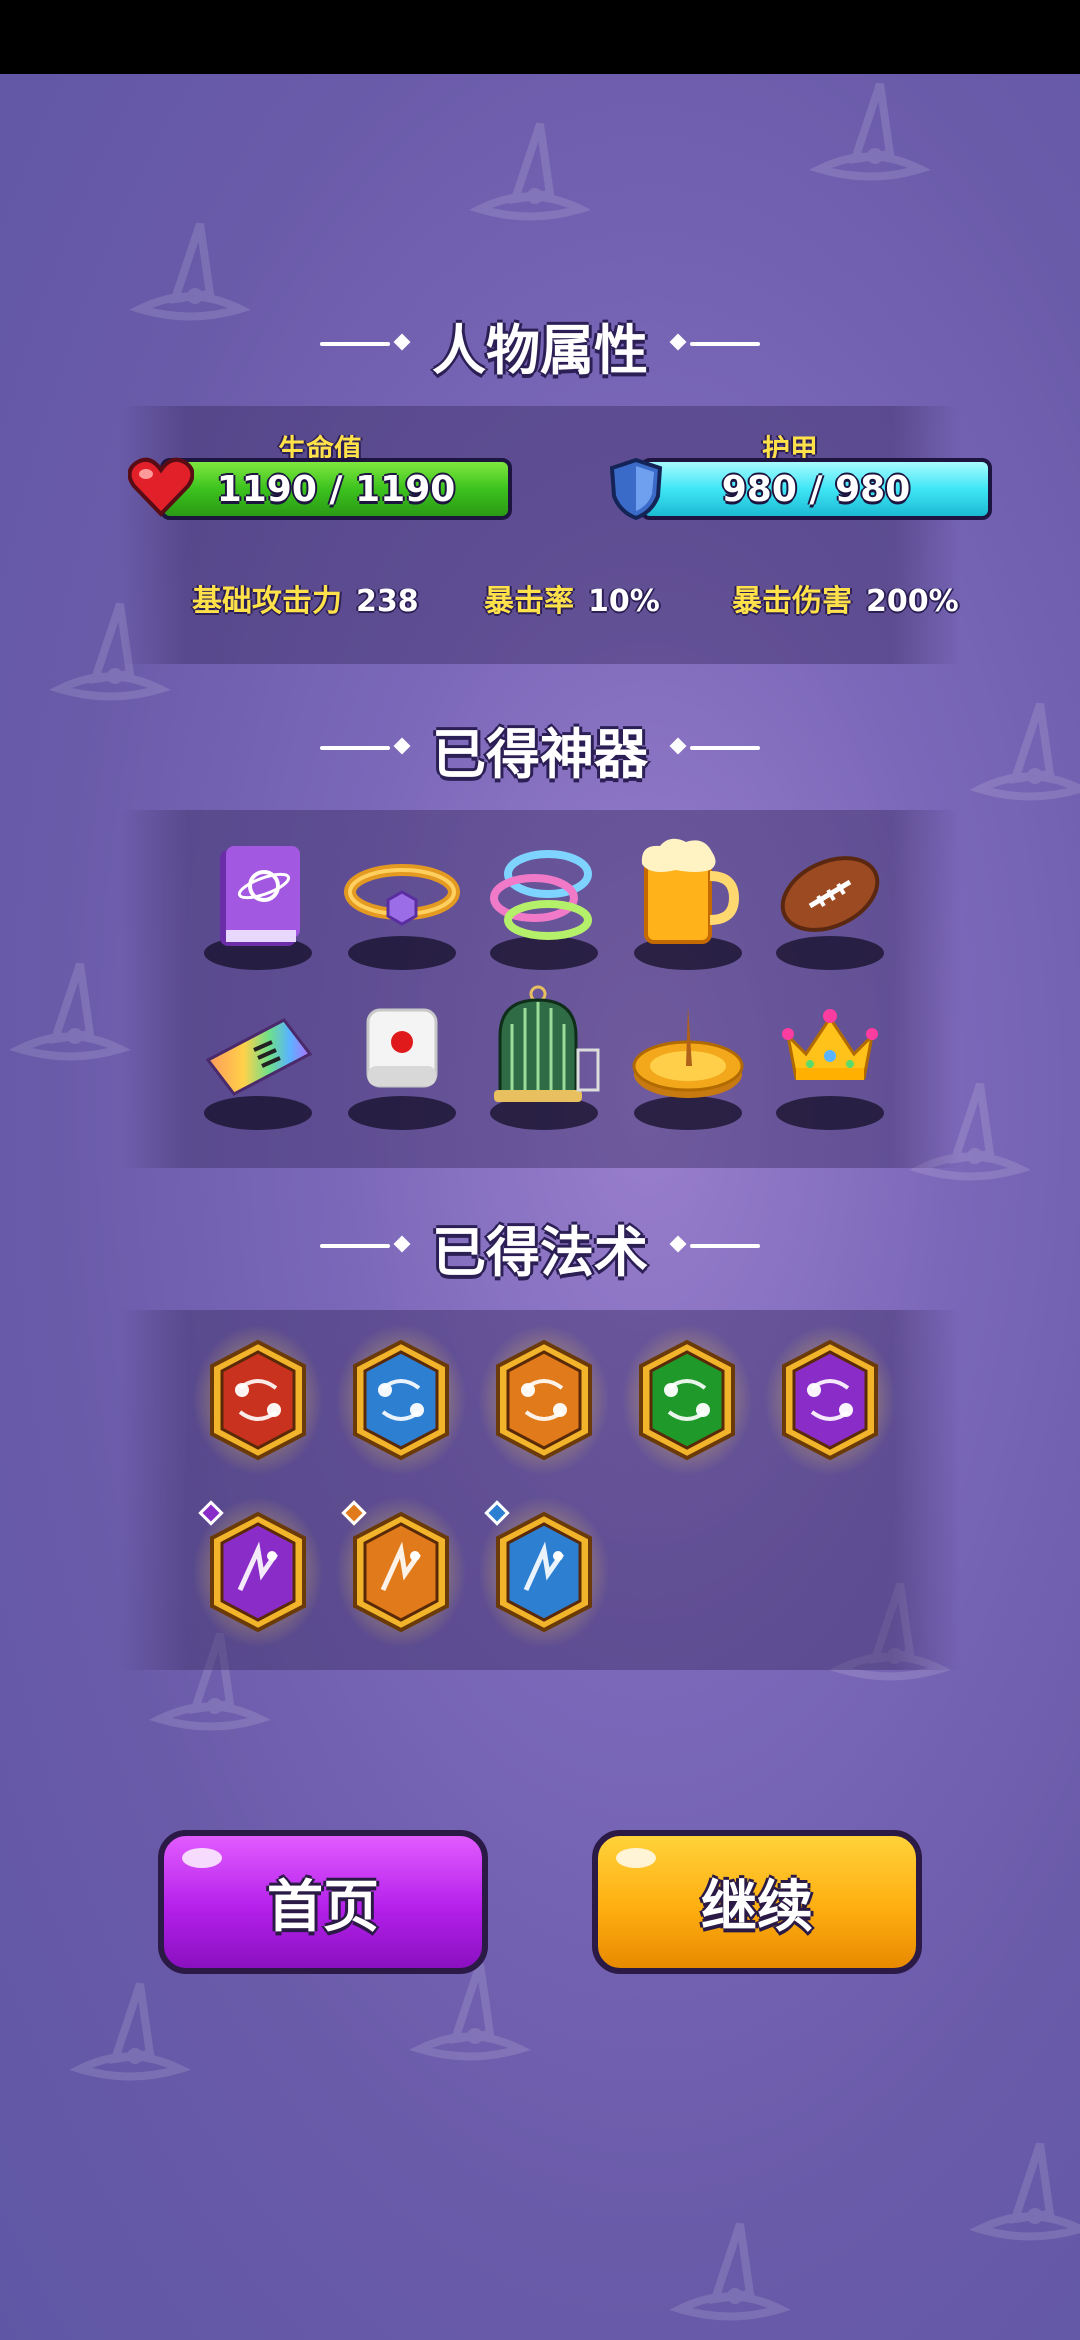 The height and width of the screenshot is (2340, 1080). I want to click on birdcage-icon, so click(547, 1043).